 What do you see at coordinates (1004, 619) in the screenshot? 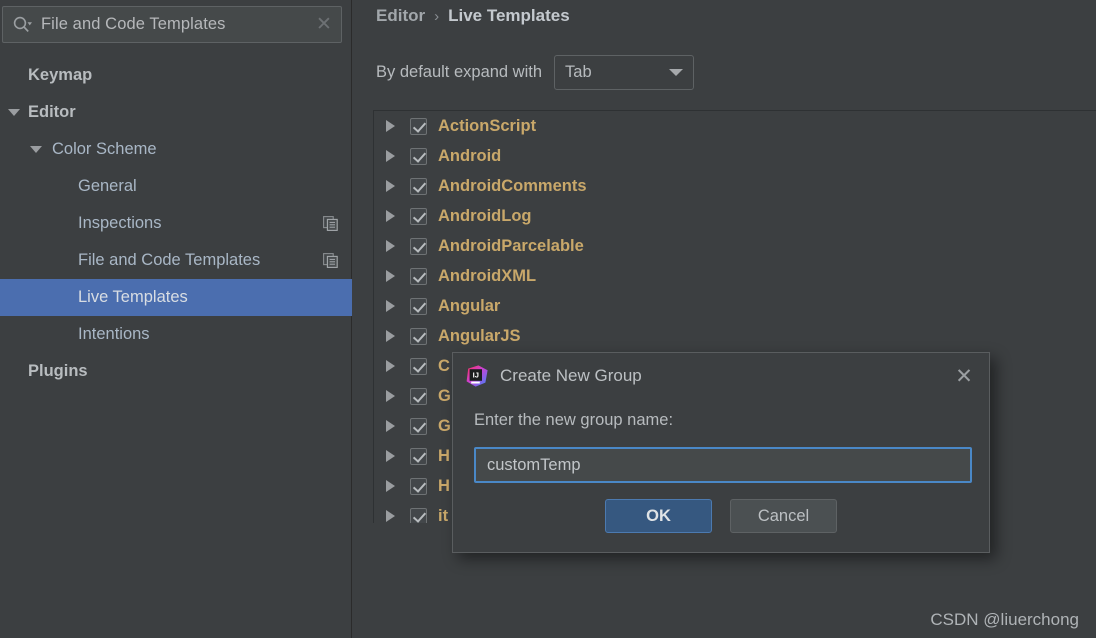
I see `watermark: CSDN @liuerchong` at bounding box center [1004, 619].